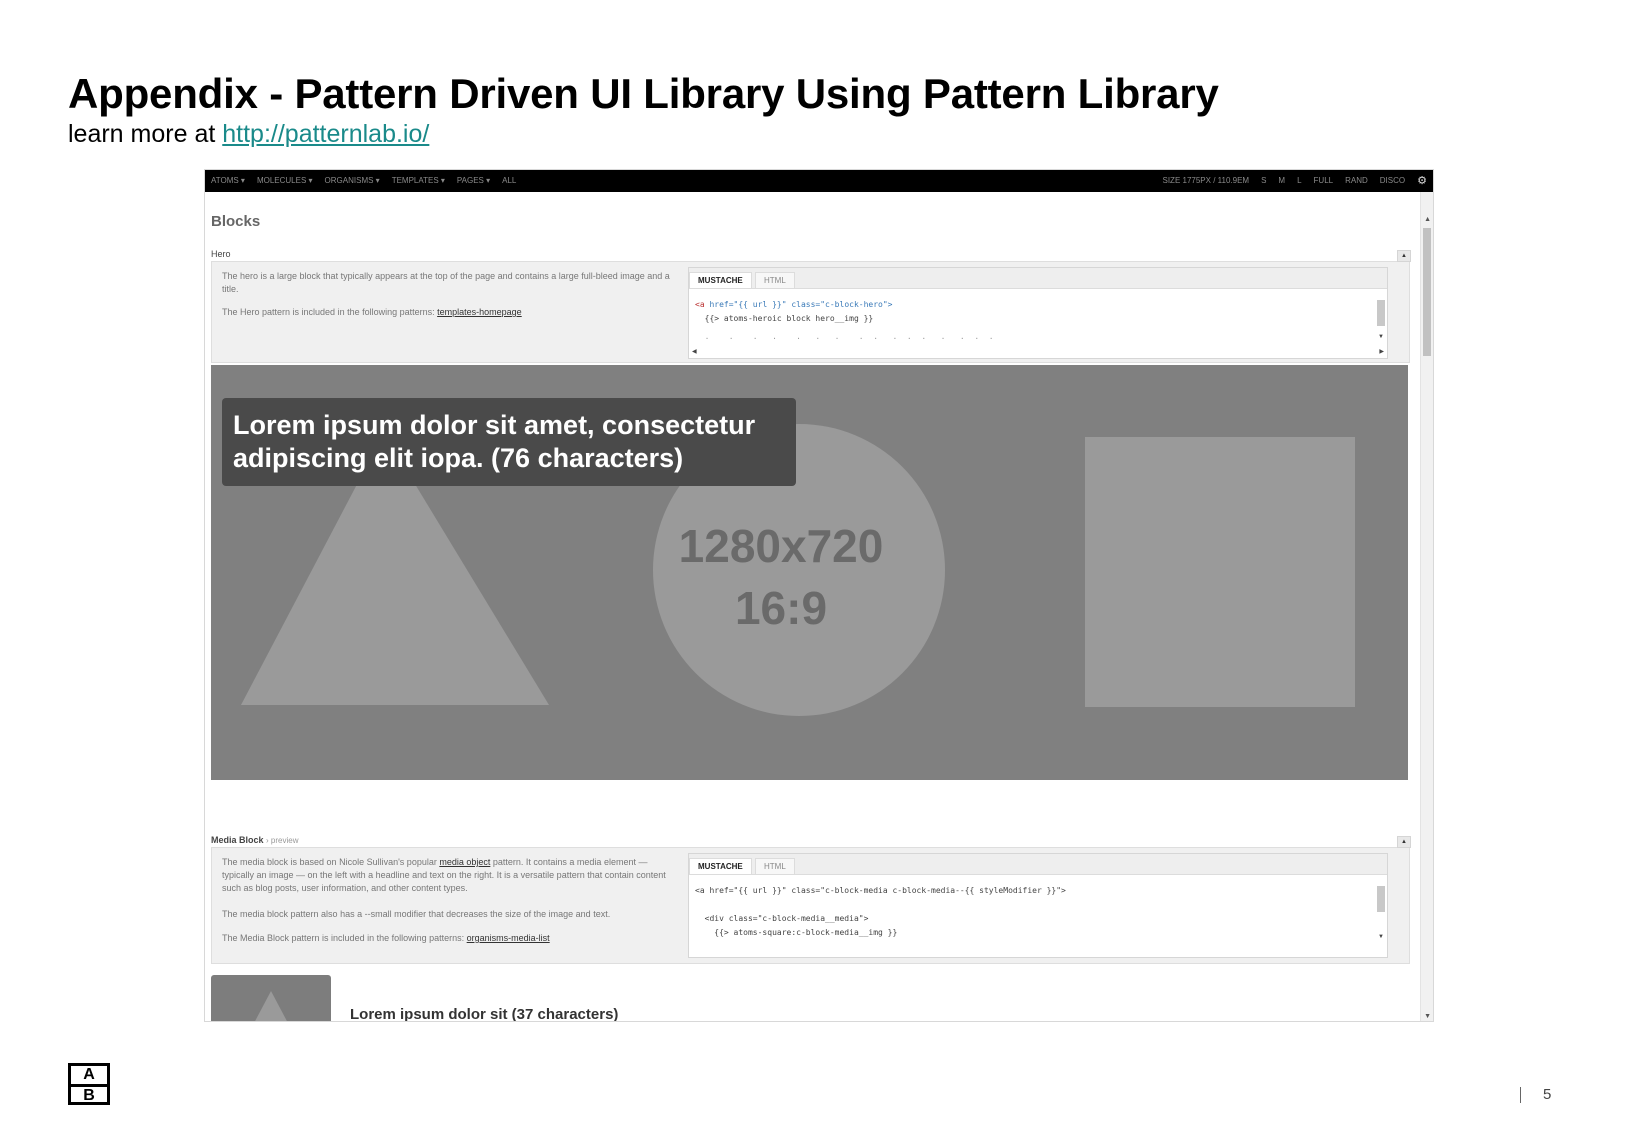 The image size is (1625, 1125). Describe the element at coordinates (236, 221) in the screenshot. I see `page-heading: Blocks` at that location.